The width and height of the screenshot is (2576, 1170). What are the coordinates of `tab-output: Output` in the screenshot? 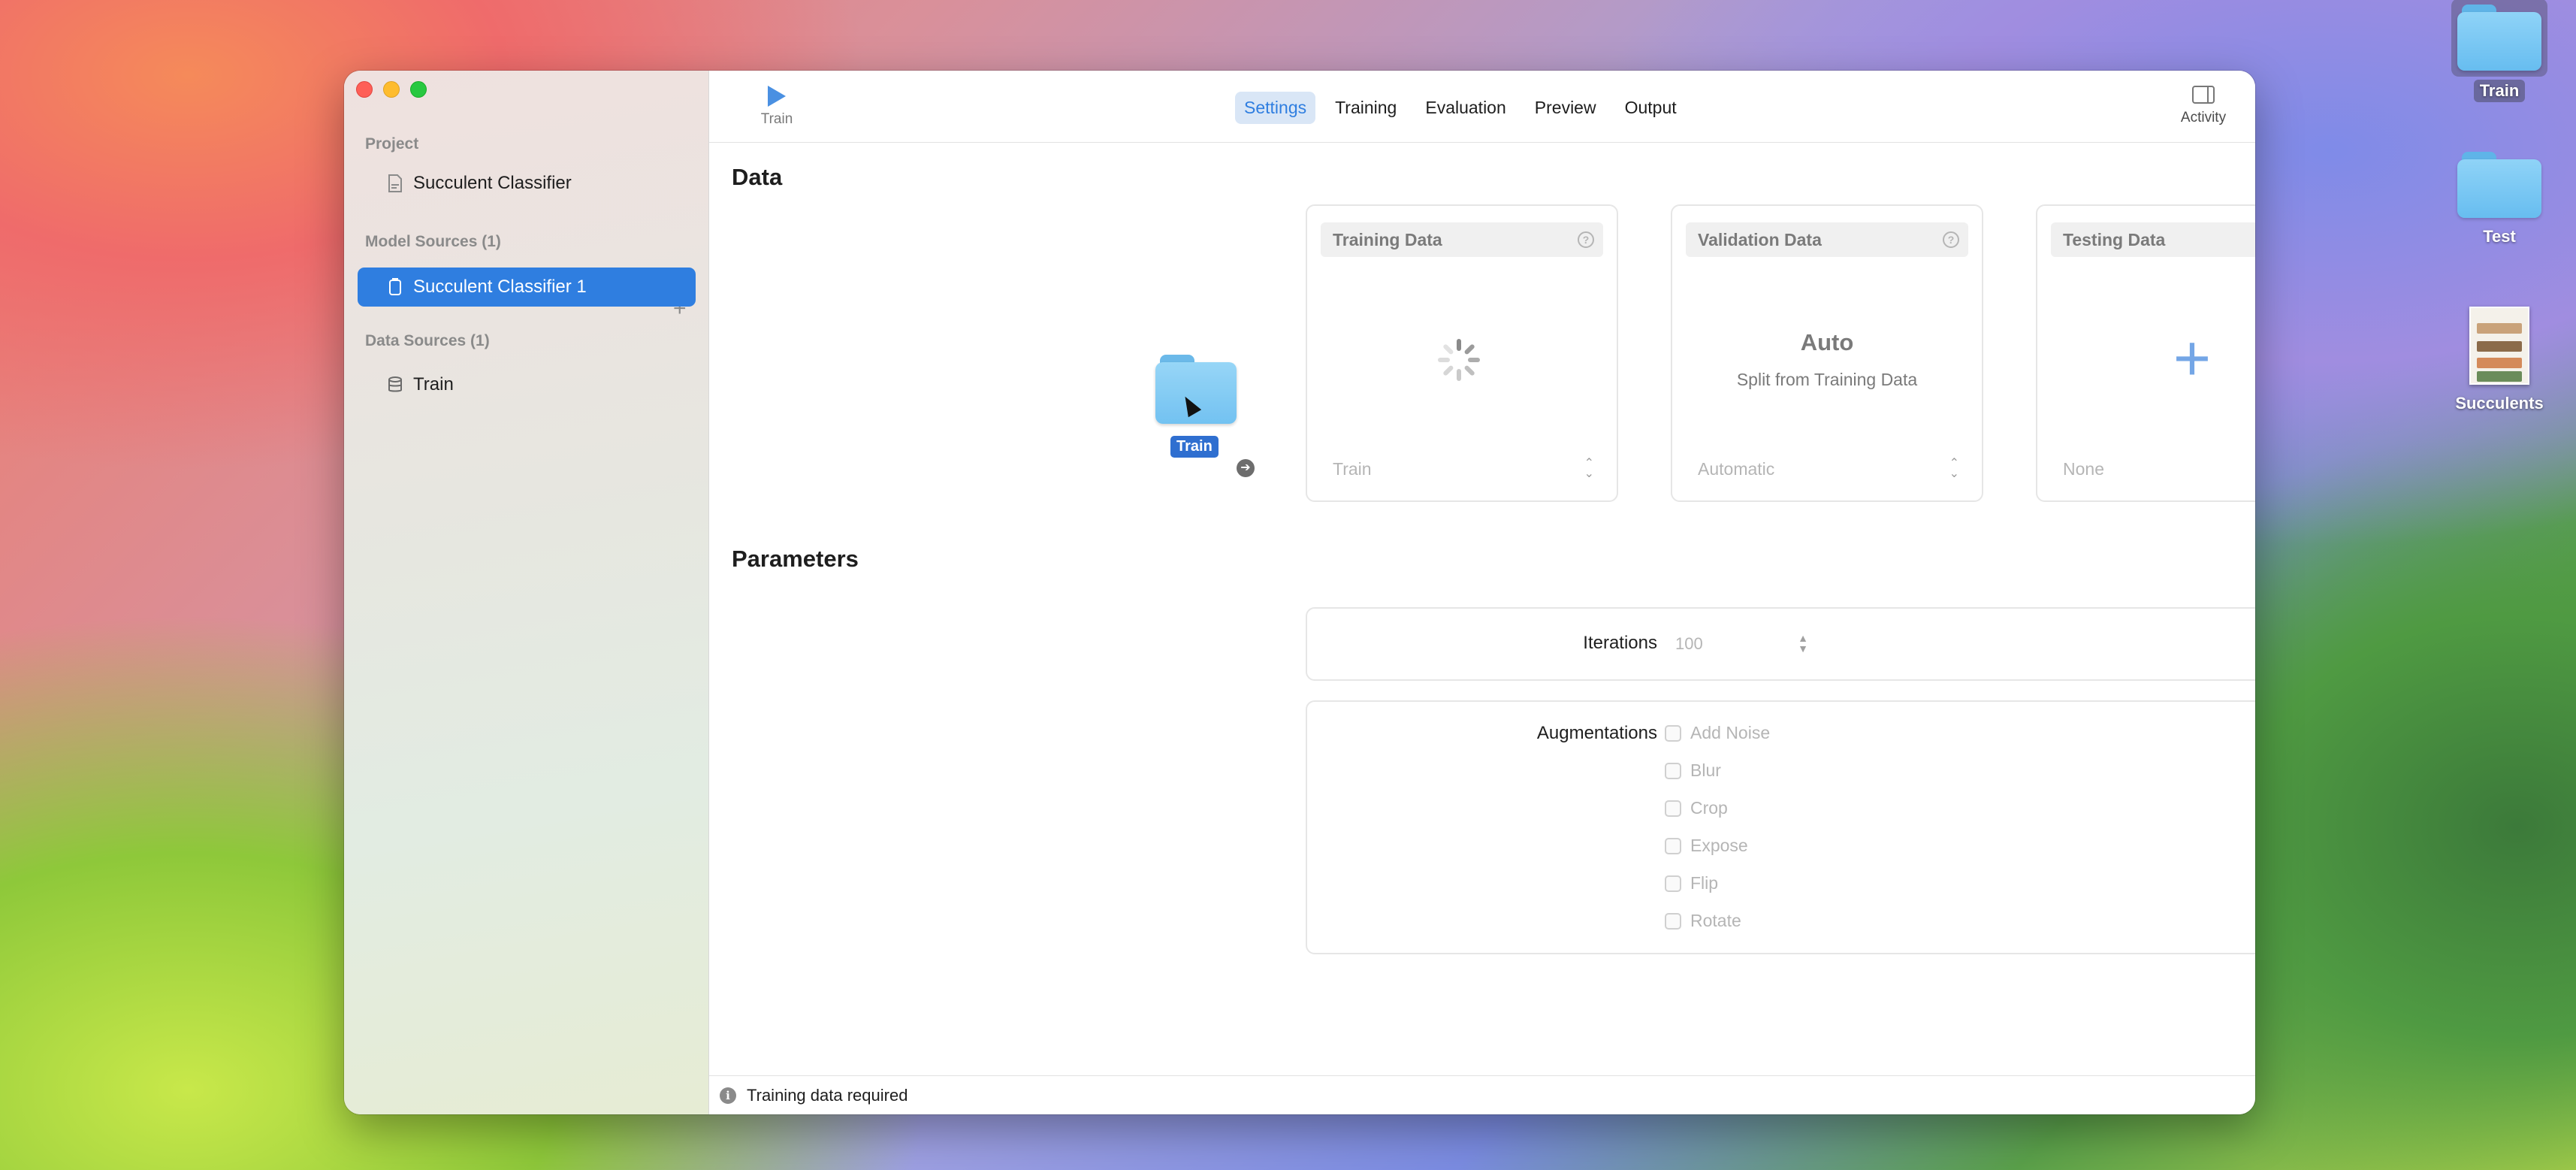 It's located at (1651, 108).